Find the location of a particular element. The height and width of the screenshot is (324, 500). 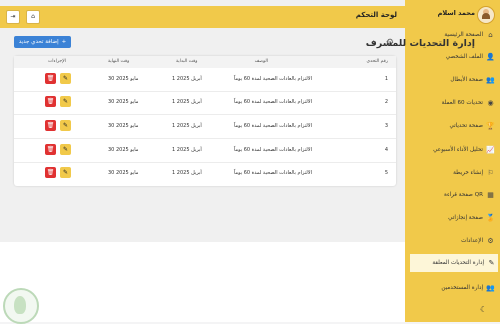

trophy-icon: 🏆 is located at coordinates (490, 126).